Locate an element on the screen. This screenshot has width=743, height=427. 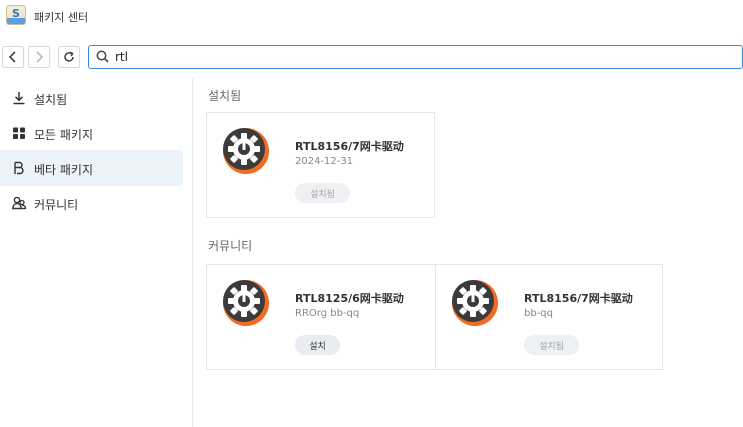
installed-card-panel: RTL8156/7网卡驱动 2024-12-31 설치됨 is located at coordinates (320, 165).